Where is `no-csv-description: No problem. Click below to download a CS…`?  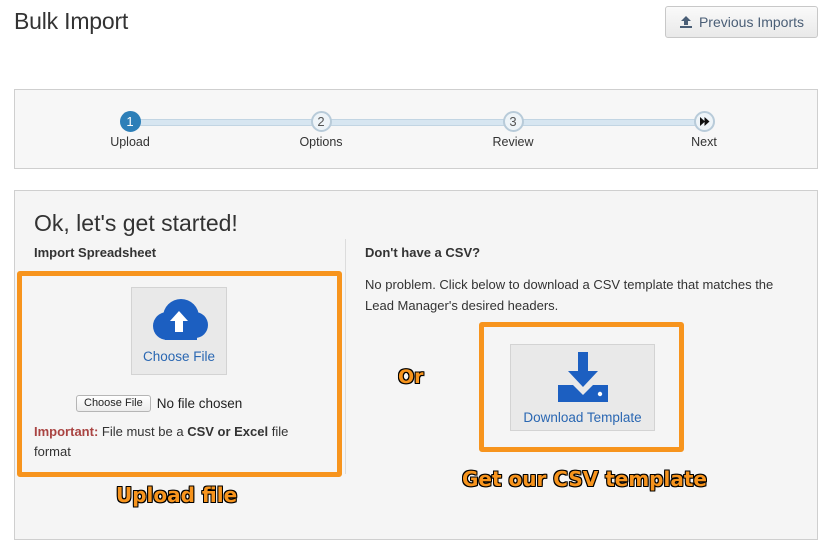 no-csv-description: No problem. Click below to download a CS… is located at coordinates (569, 295).